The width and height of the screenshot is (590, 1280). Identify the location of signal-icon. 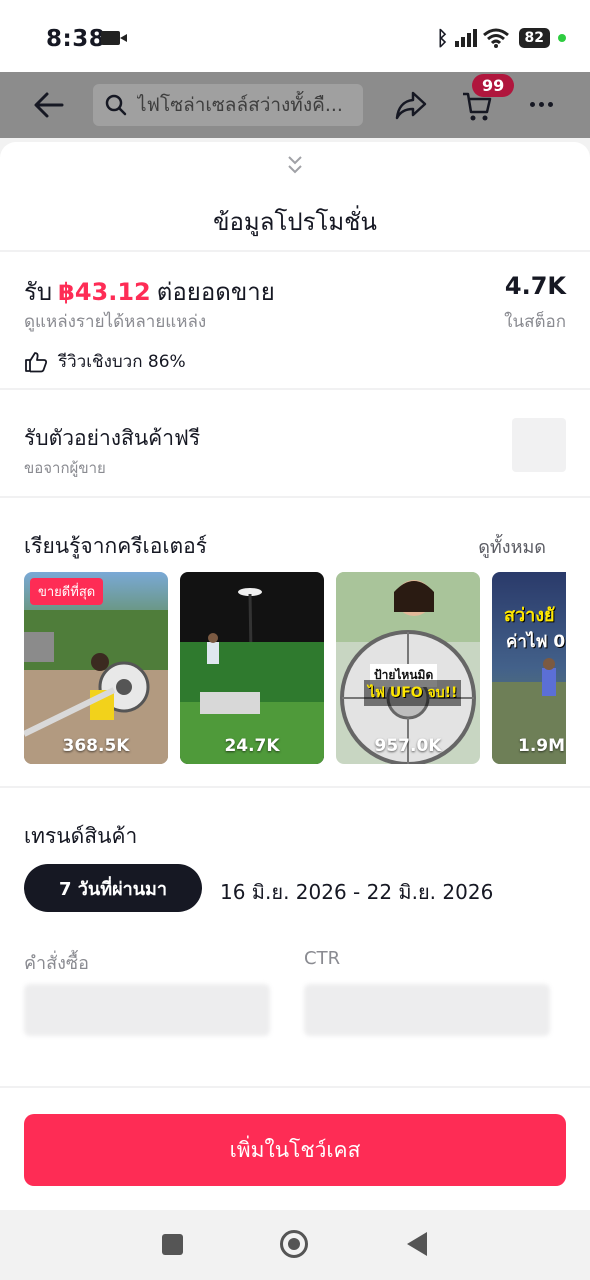
(465, 38).